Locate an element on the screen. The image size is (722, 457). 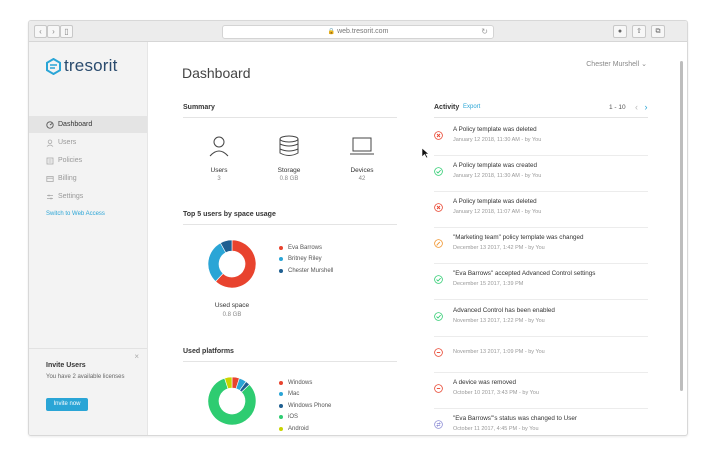
share-button: ⇧ is located at coordinates (639, 31).